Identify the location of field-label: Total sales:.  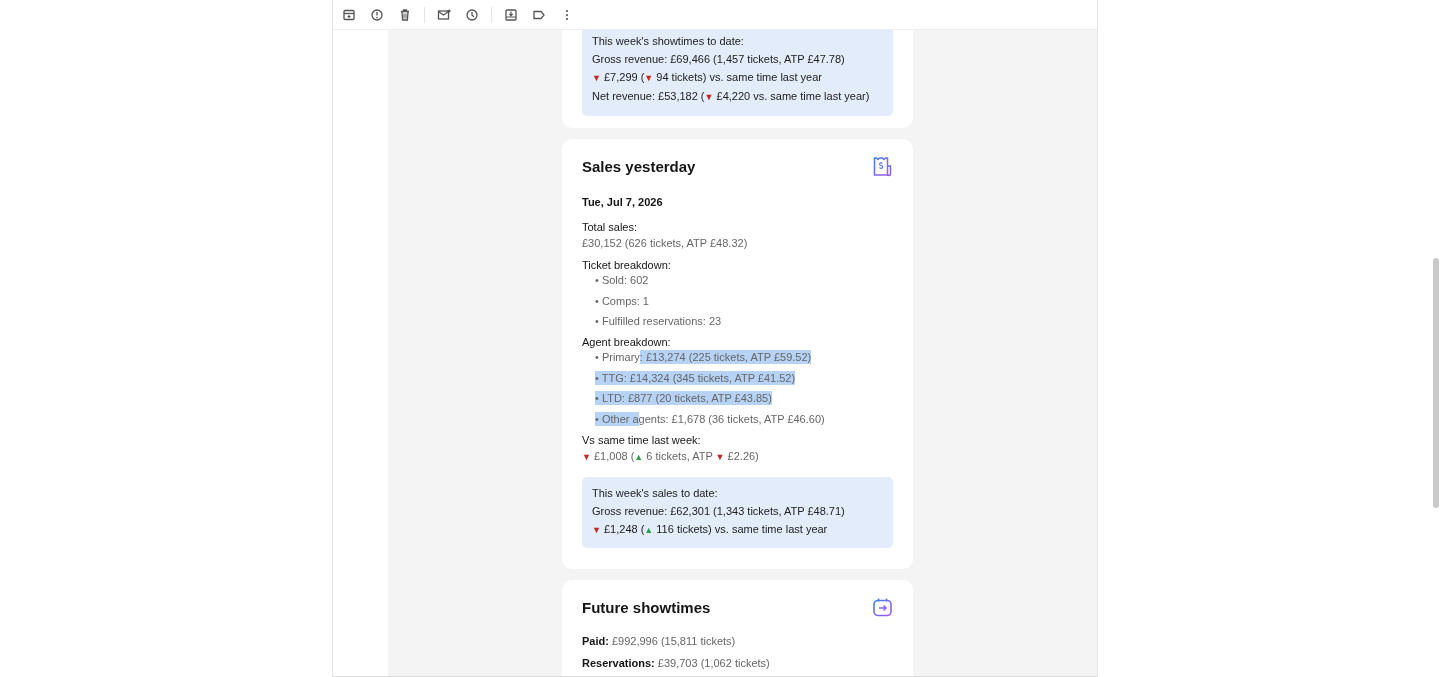
(610, 227).